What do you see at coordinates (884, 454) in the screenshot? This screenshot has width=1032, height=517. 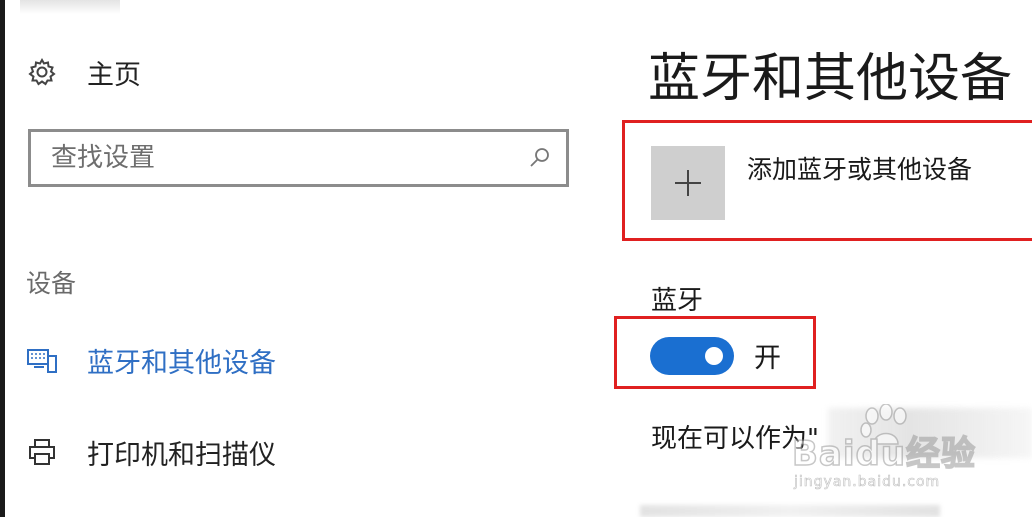 I see `watermark-logo-text: Baidu经验` at bounding box center [884, 454].